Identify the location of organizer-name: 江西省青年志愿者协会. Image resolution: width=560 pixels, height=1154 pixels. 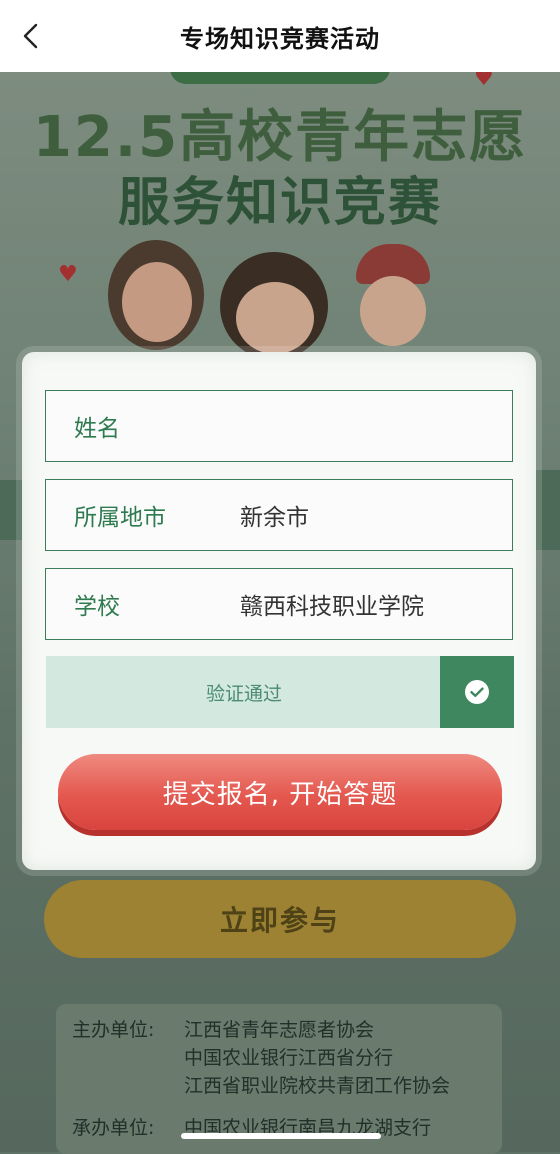
(279, 1030).